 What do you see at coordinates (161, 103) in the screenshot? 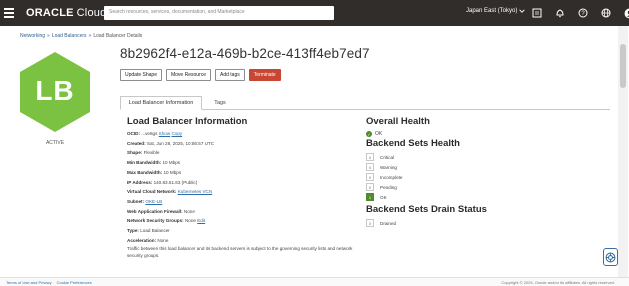
I see `tab-load-balancer-information: Load Balancer Information` at bounding box center [161, 103].